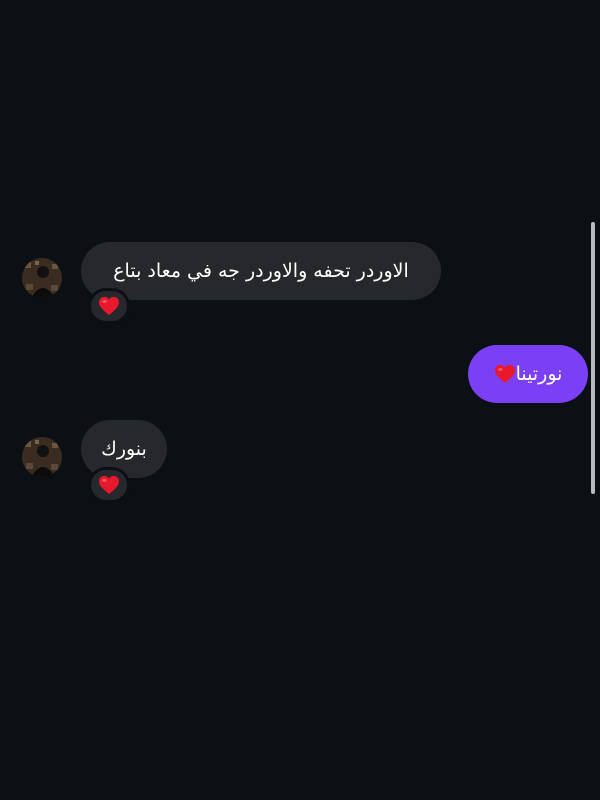  I want to click on message-text: نورتينا, so click(539, 374).